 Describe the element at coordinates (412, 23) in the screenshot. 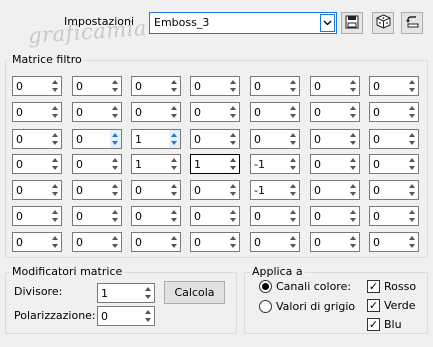

I see `reset-button` at that location.